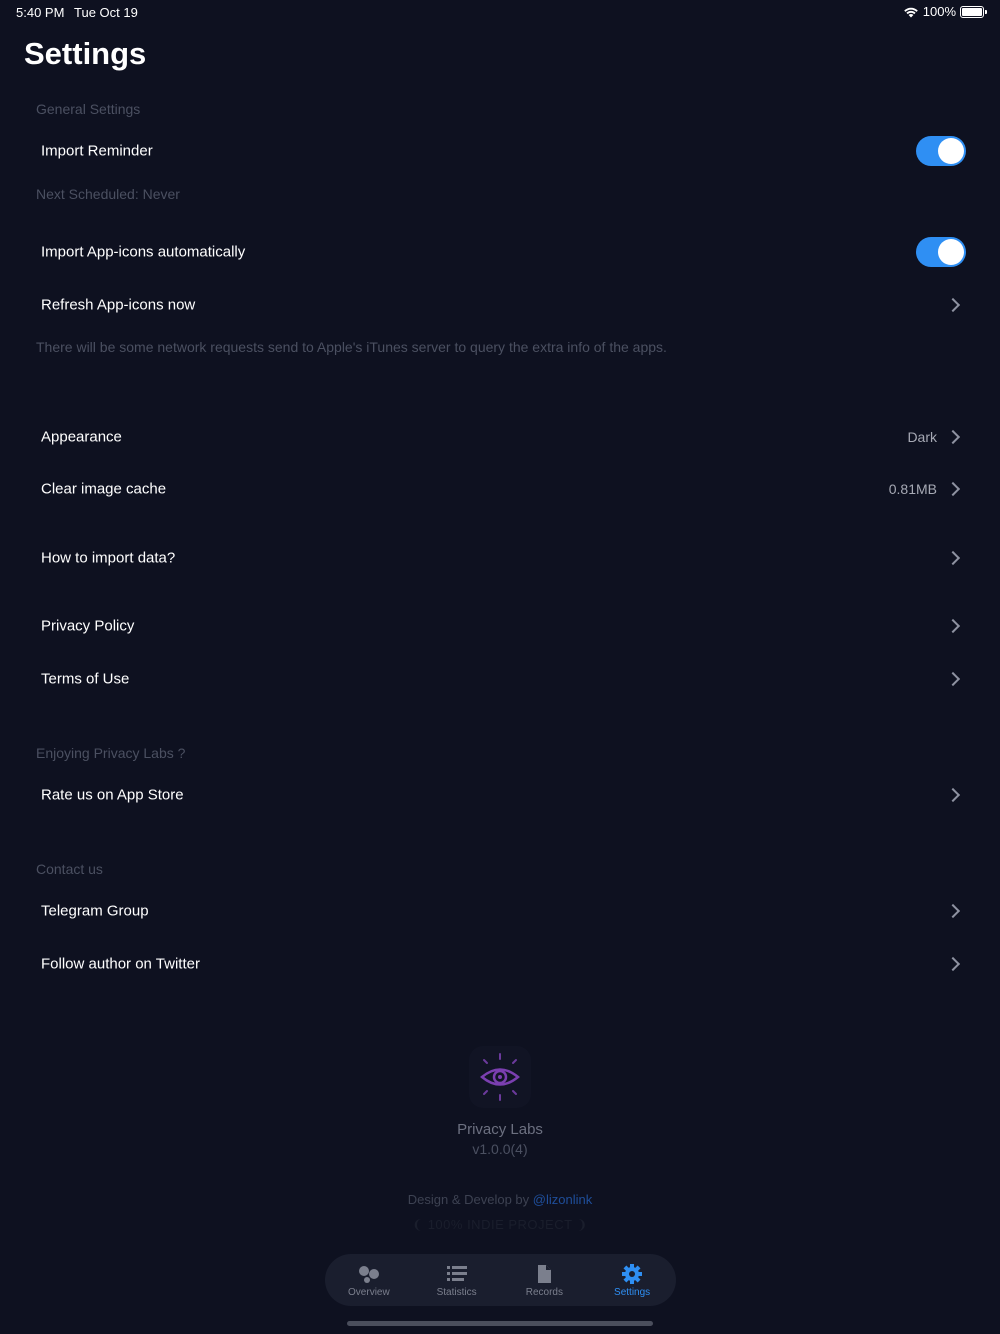 This screenshot has height=1334, width=1000. I want to click on import-icons-auto-row: Import App-icons automatically, so click(500, 252).